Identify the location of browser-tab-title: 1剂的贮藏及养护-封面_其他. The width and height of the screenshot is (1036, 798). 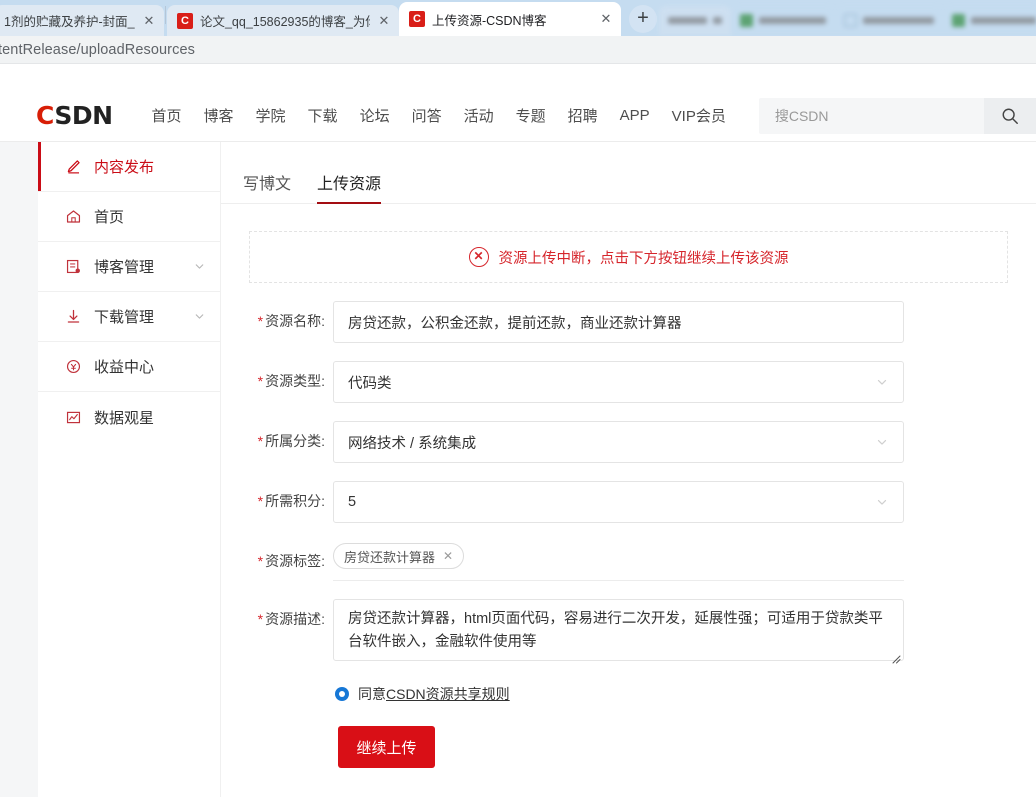
(69, 22).